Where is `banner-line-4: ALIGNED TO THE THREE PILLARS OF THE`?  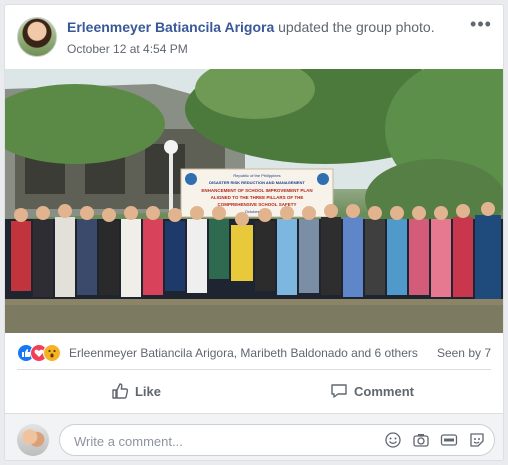
banner-line-4: ALIGNED TO THE THREE PILLARS OF THE is located at coordinates (257, 197).